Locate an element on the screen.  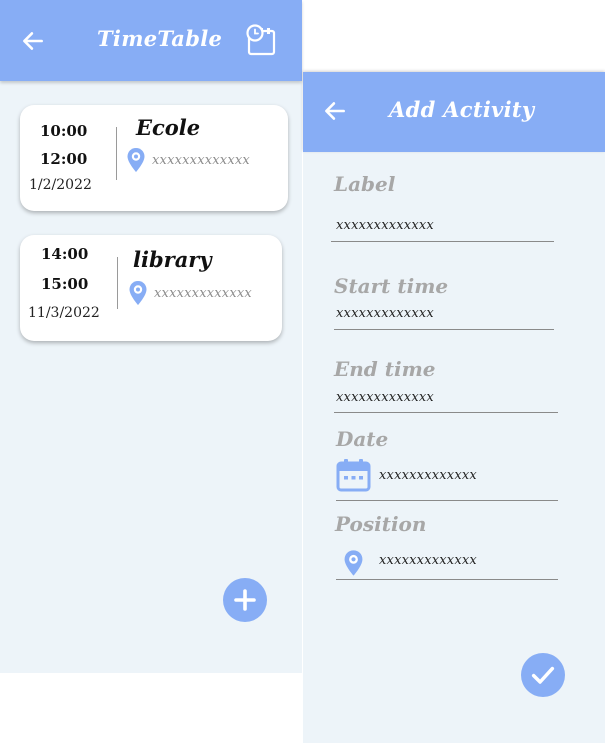
activity-card: 10:00 12:00 1/2/2022 Ecole xxxxxxxxxxxxx is located at coordinates (154, 158).